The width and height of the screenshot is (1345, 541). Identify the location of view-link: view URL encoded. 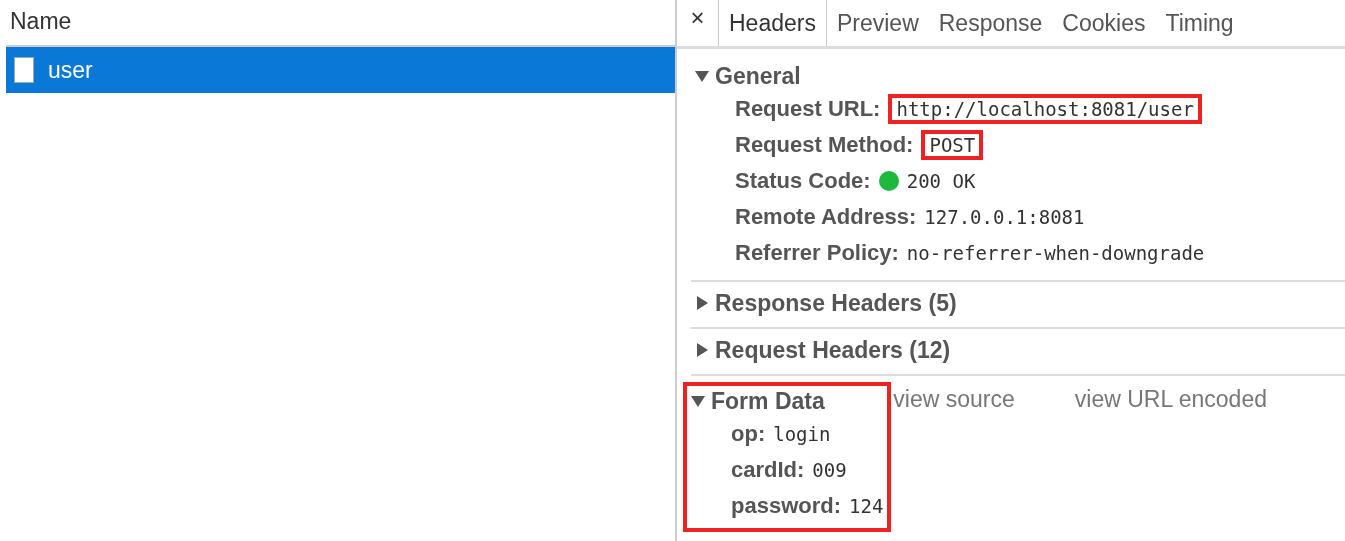
(1170, 399).